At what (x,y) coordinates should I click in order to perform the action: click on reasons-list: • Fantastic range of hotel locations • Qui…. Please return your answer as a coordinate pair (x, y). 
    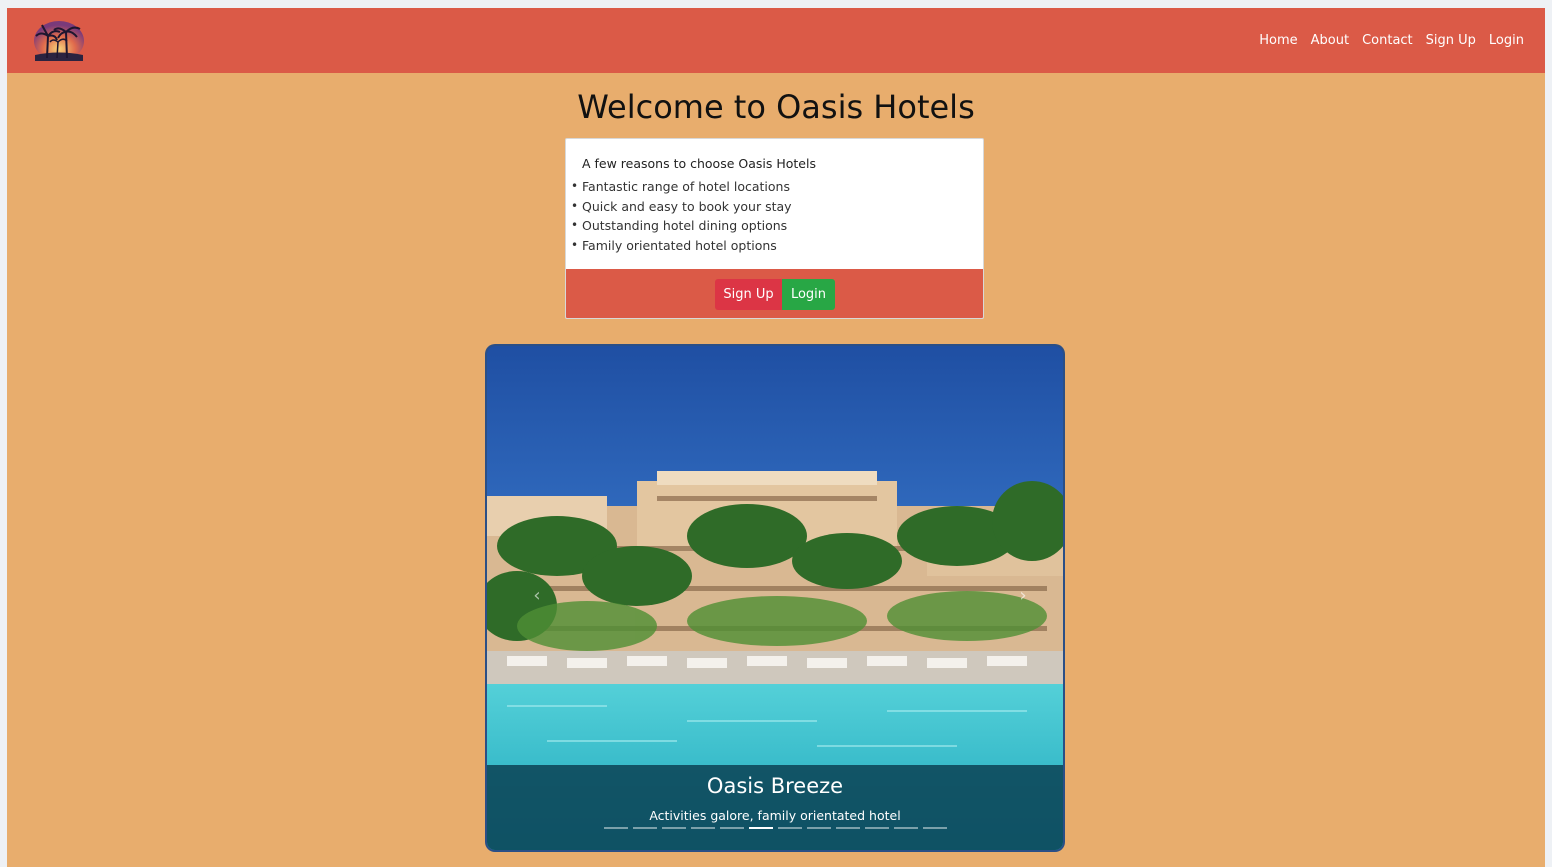
    Looking at the image, I should click on (679, 216).